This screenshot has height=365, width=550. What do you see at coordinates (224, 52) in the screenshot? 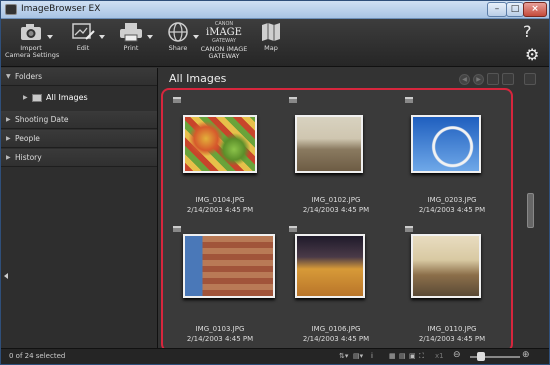
I see `gateway-label: CANON iMAGE GATEWAY` at bounding box center [224, 52].